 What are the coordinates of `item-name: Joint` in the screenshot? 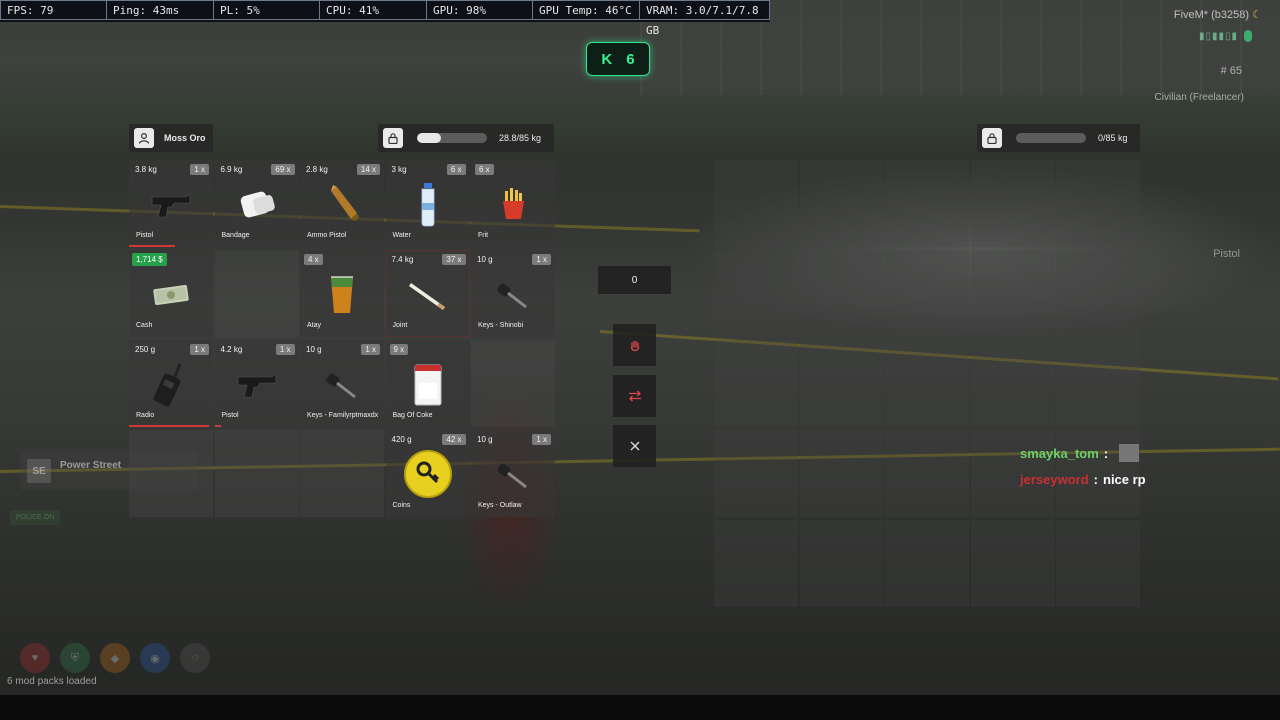 It's located at (400, 325).